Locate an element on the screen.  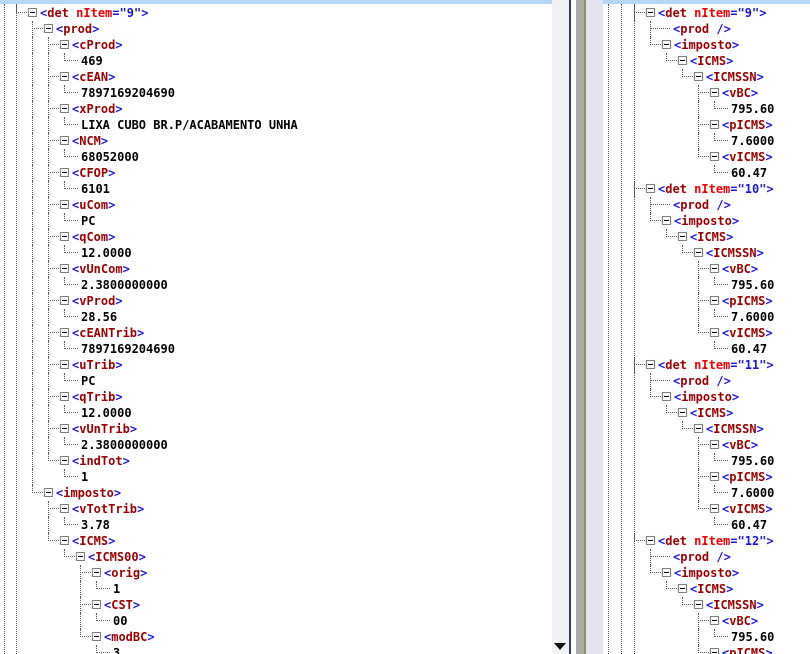
xml-text-value: 60.47 is located at coordinates (749, 525).